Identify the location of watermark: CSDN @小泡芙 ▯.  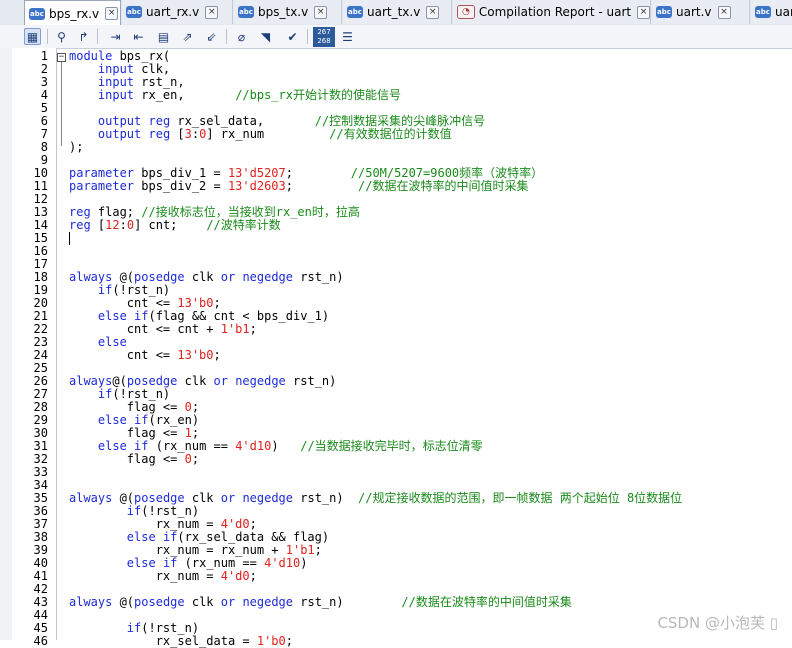
(717, 623).